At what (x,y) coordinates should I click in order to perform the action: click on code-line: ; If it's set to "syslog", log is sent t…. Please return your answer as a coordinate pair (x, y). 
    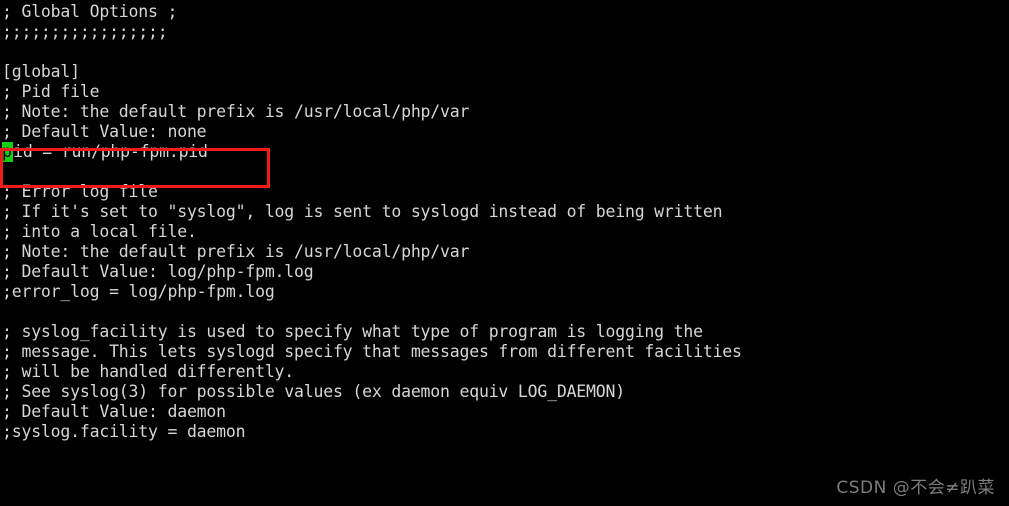
    Looking at the image, I should click on (362, 211).